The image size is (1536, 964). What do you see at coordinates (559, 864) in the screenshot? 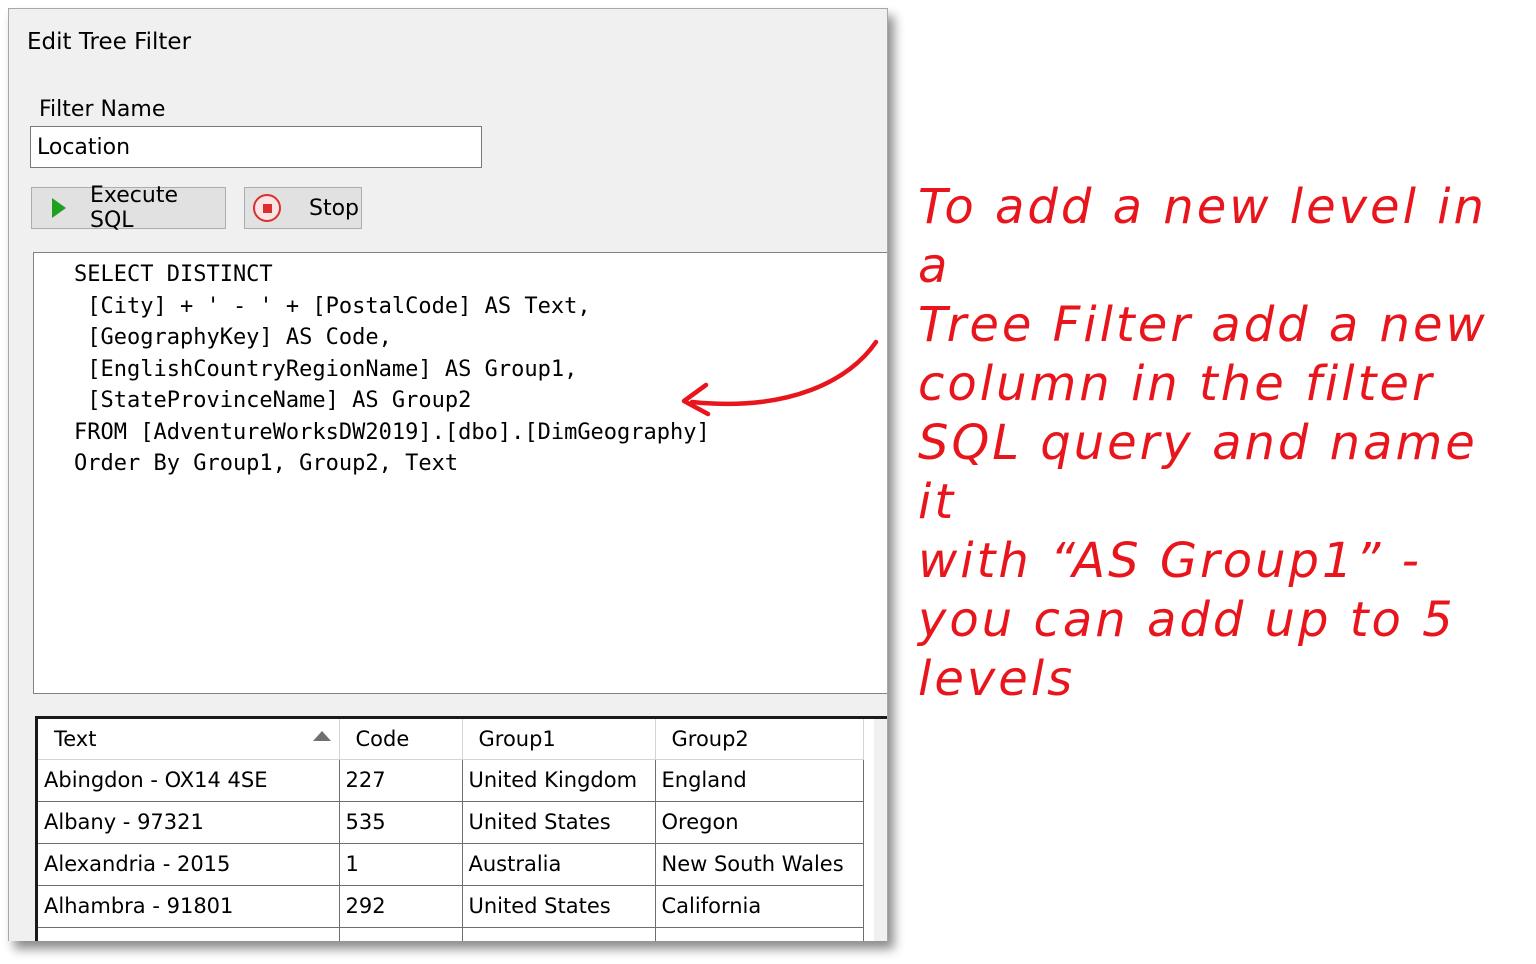
I see `cell-group1: Australia` at bounding box center [559, 864].